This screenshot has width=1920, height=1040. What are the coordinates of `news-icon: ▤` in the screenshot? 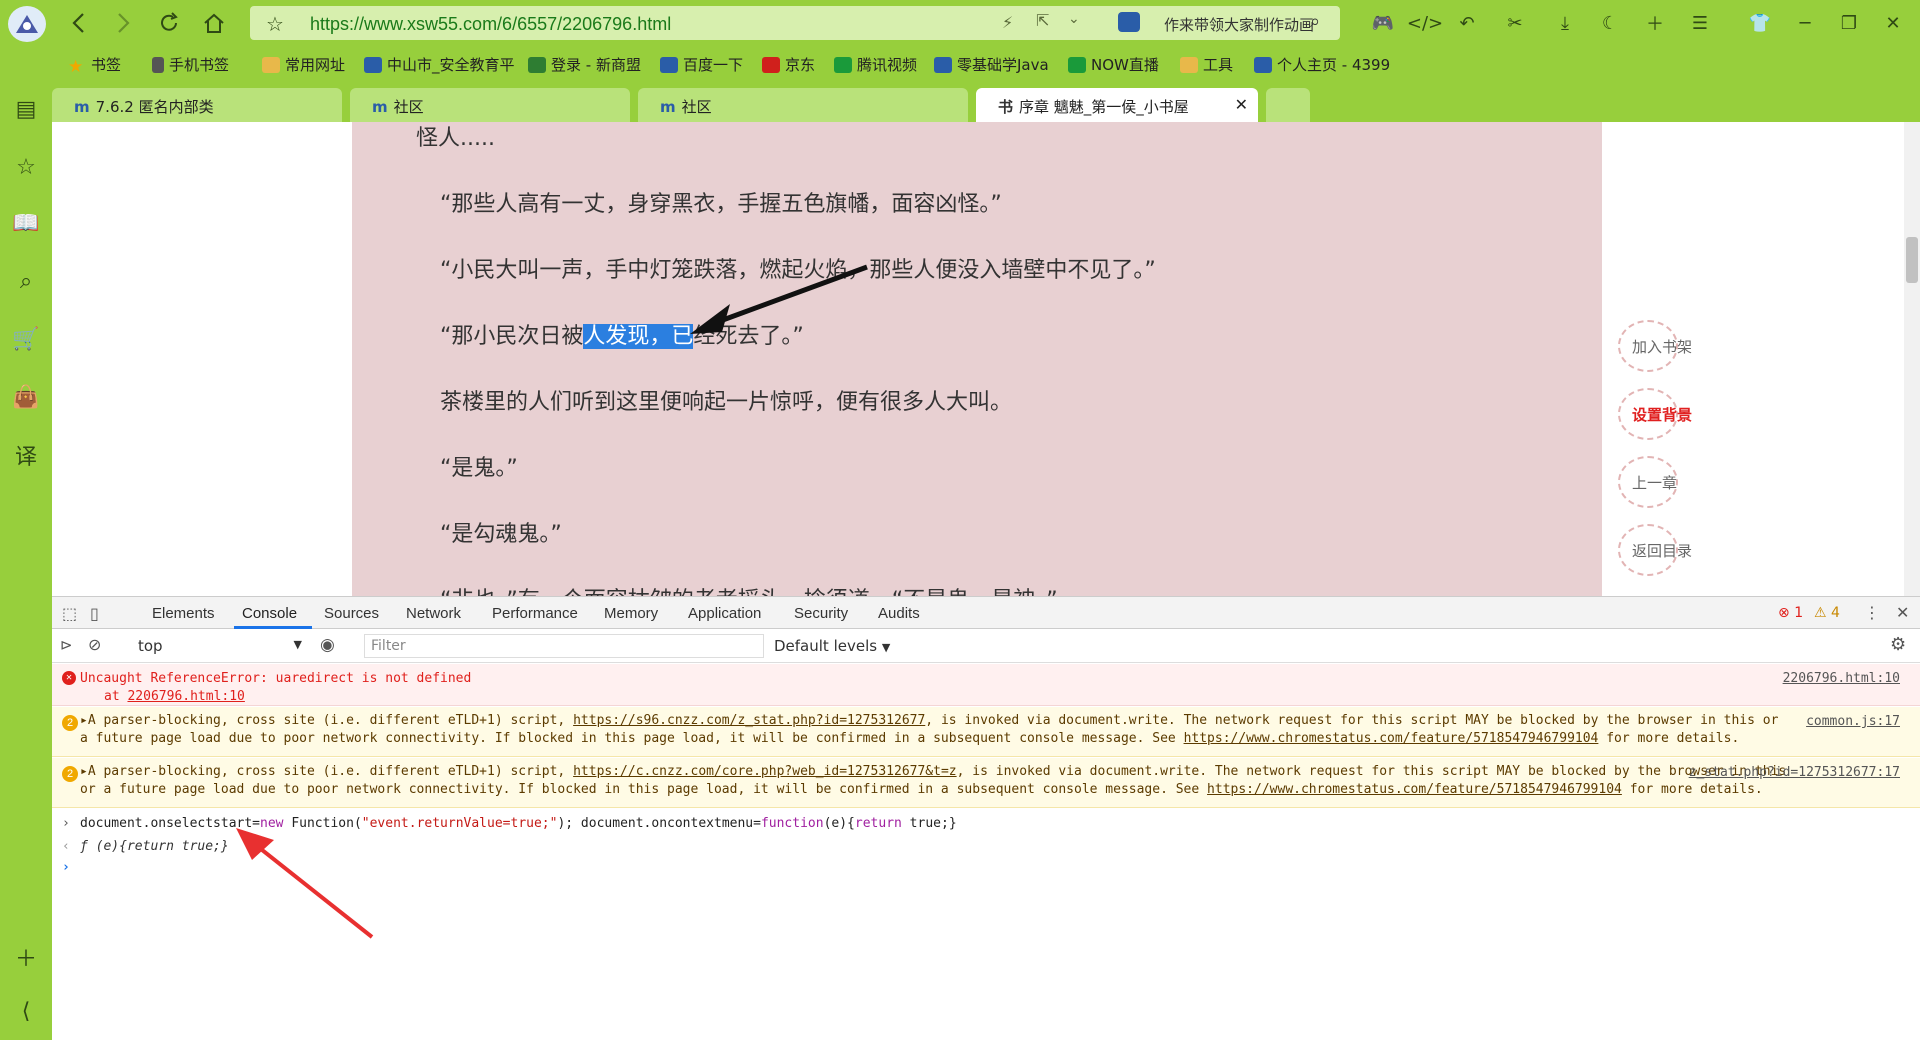 It's located at (26, 109).